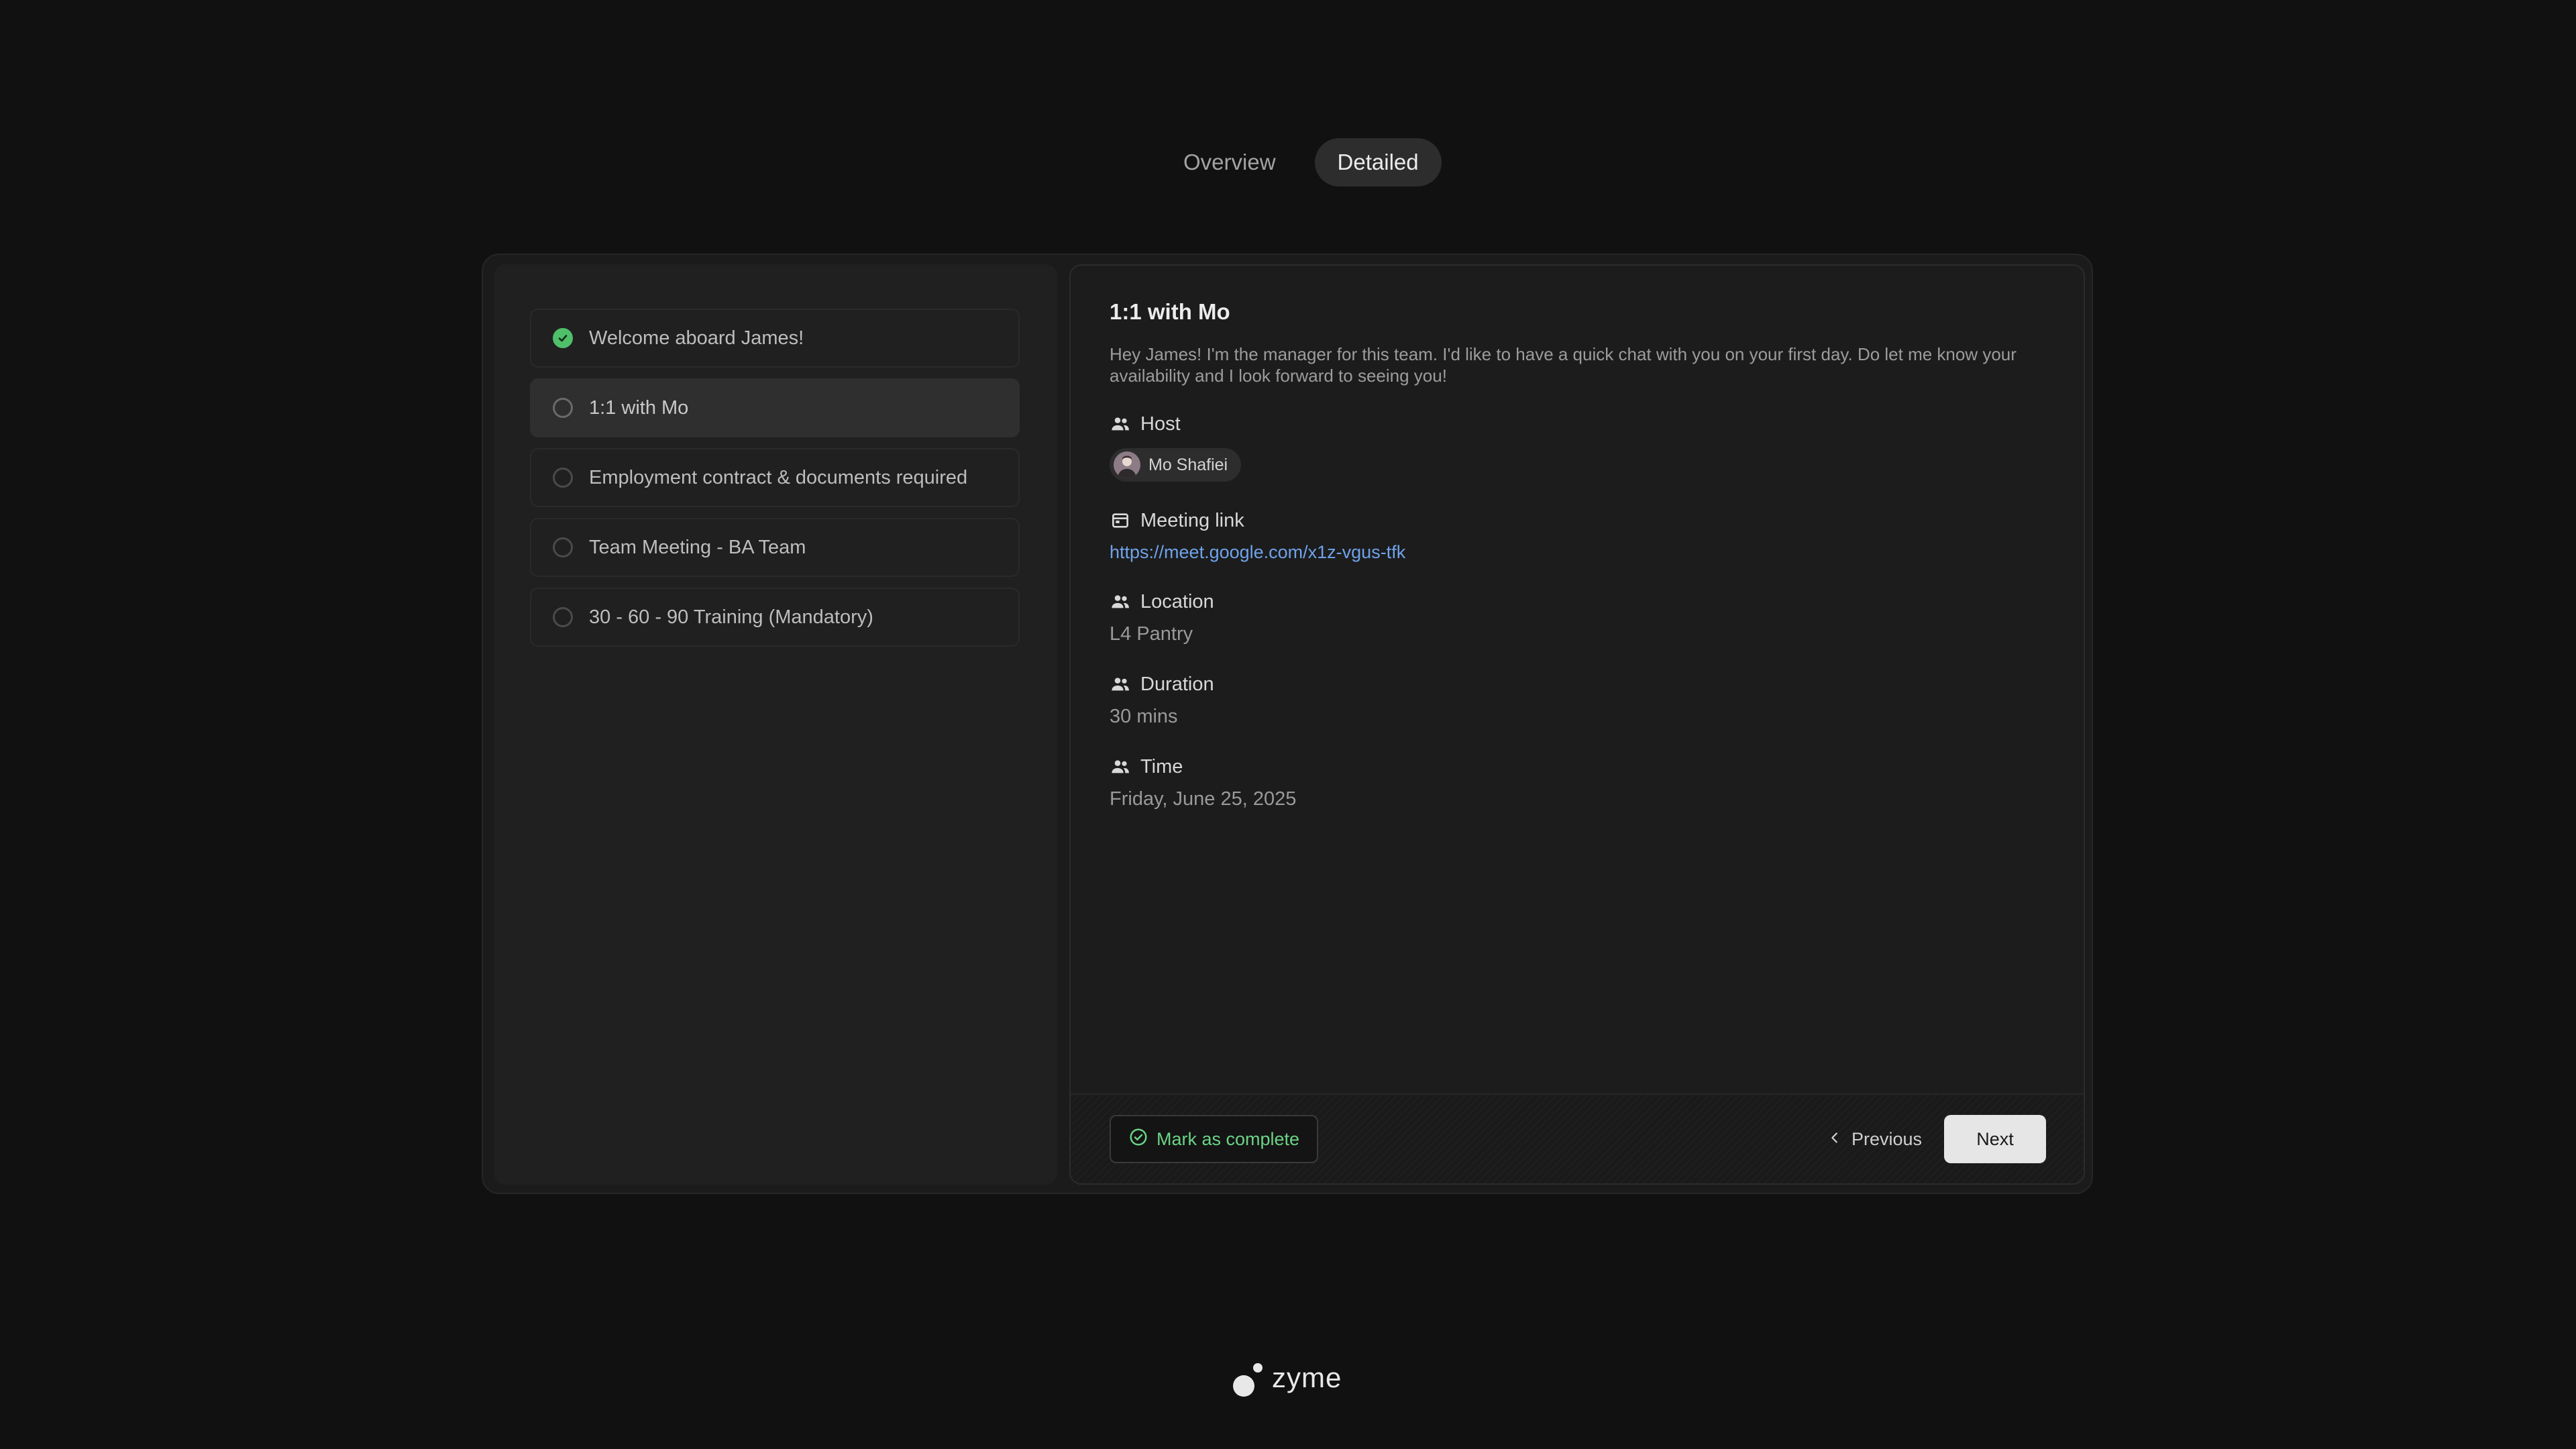 This screenshot has height=1449, width=2576. What do you see at coordinates (1192, 520) in the screenshot?
I see `meeting-link-label: Meeting link` at bounding box center [1192, 520].